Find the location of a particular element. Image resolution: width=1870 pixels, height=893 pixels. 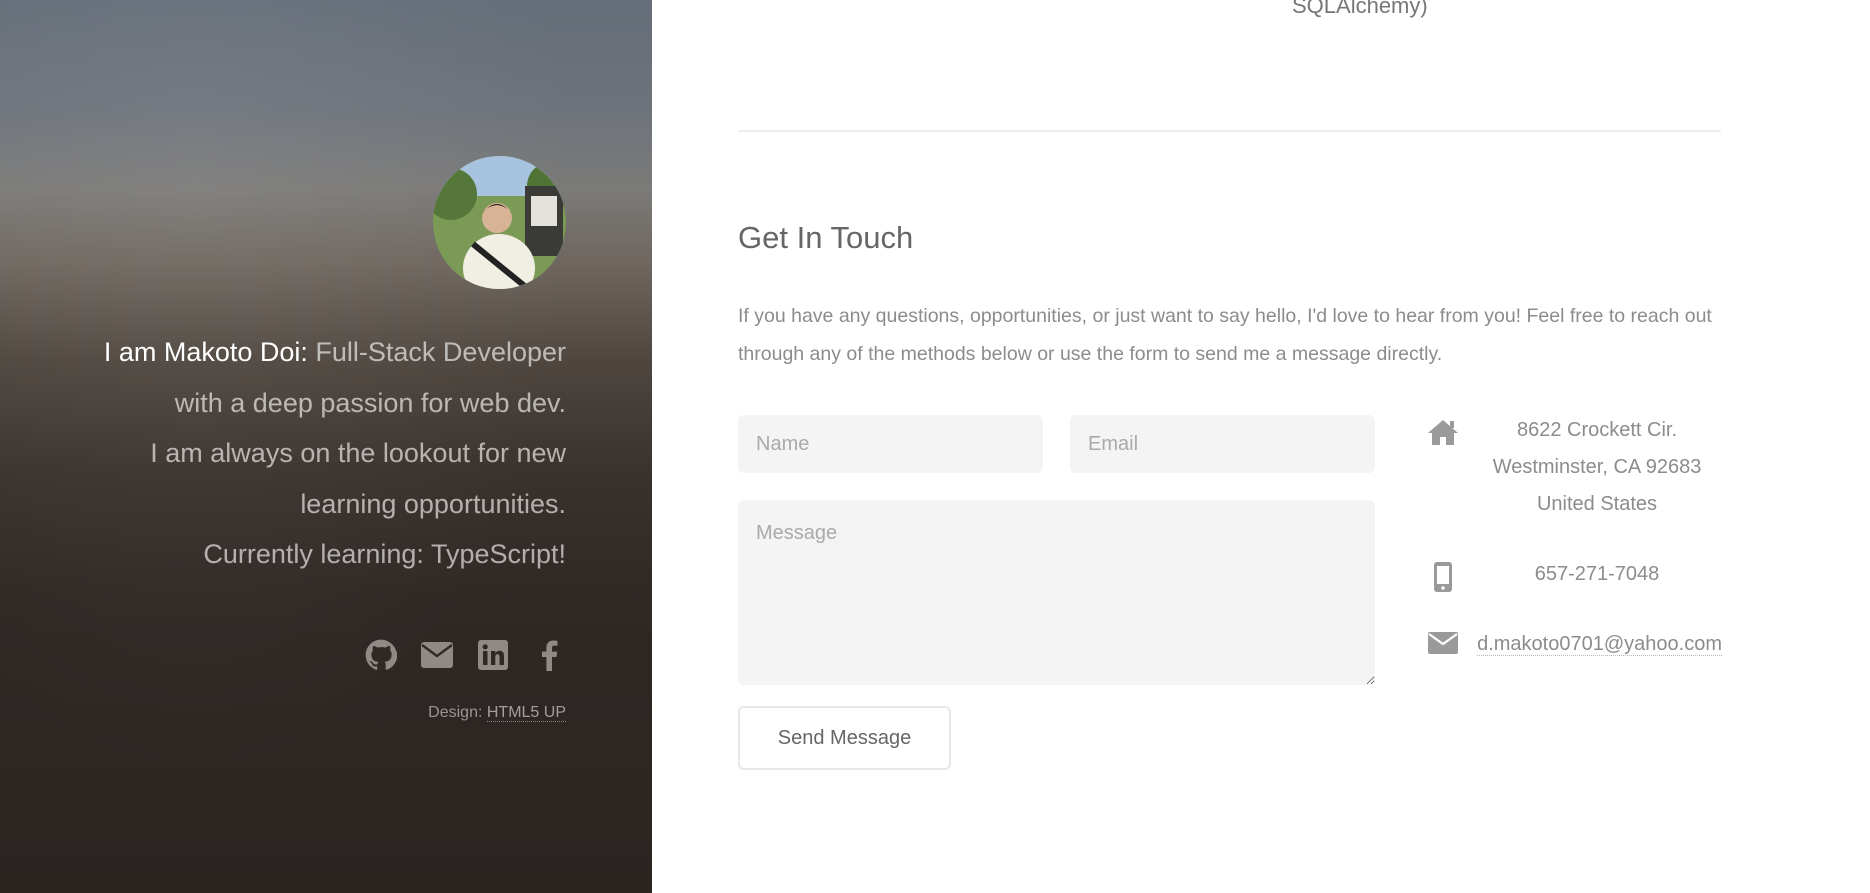

message-field is located at coordinates (1056, 592).